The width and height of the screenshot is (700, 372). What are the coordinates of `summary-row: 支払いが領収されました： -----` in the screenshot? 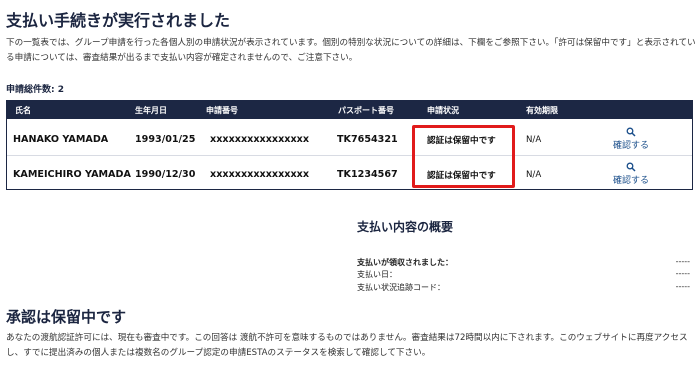 It's located at (523, 263).